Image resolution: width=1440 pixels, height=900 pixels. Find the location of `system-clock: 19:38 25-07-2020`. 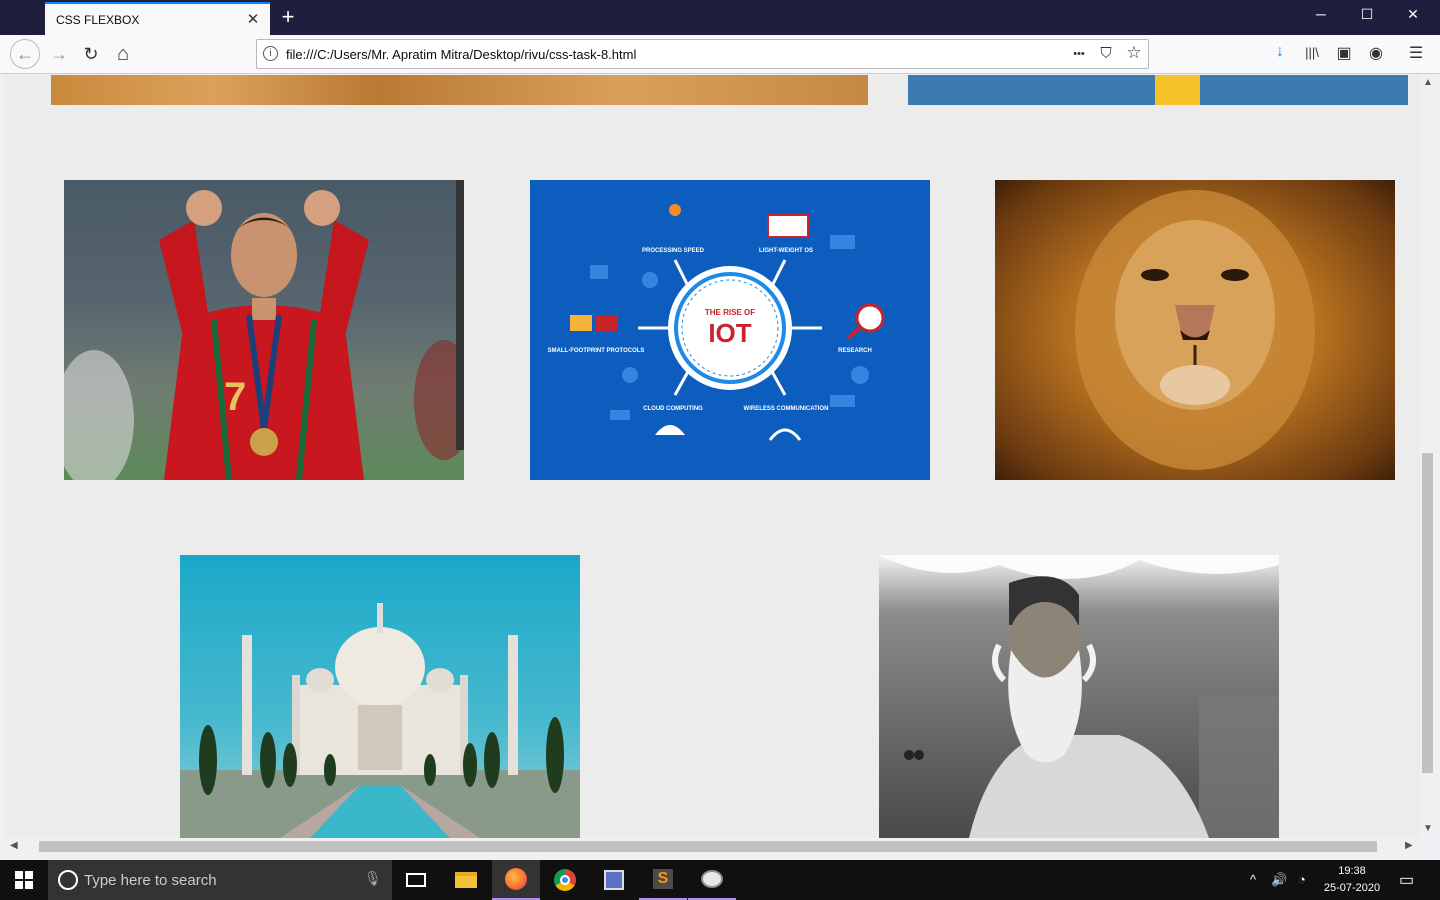

system-clock: 19:38 25-07-2020 is located at coordinates (1352, 880).